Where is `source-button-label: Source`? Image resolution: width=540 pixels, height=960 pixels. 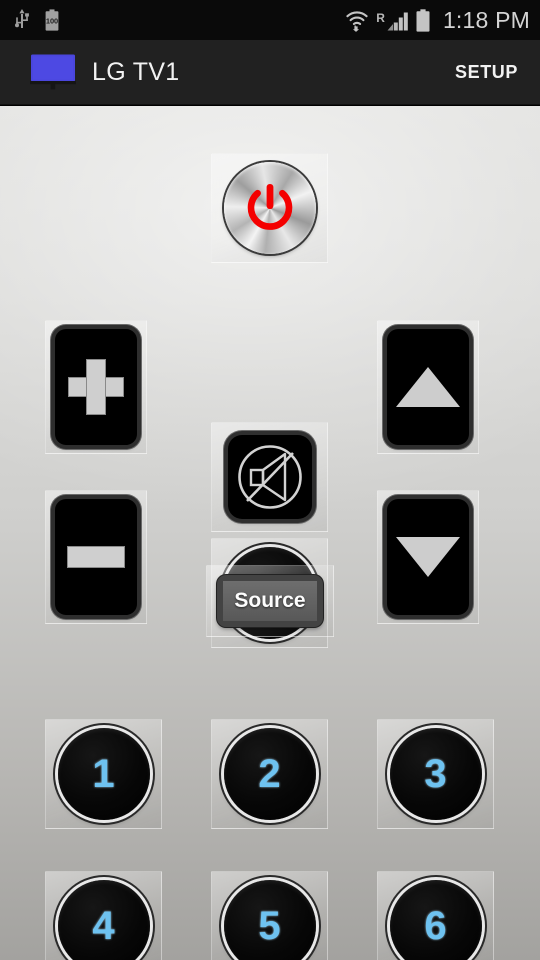 source-button-label: Source is located at coordinates (270, 600).